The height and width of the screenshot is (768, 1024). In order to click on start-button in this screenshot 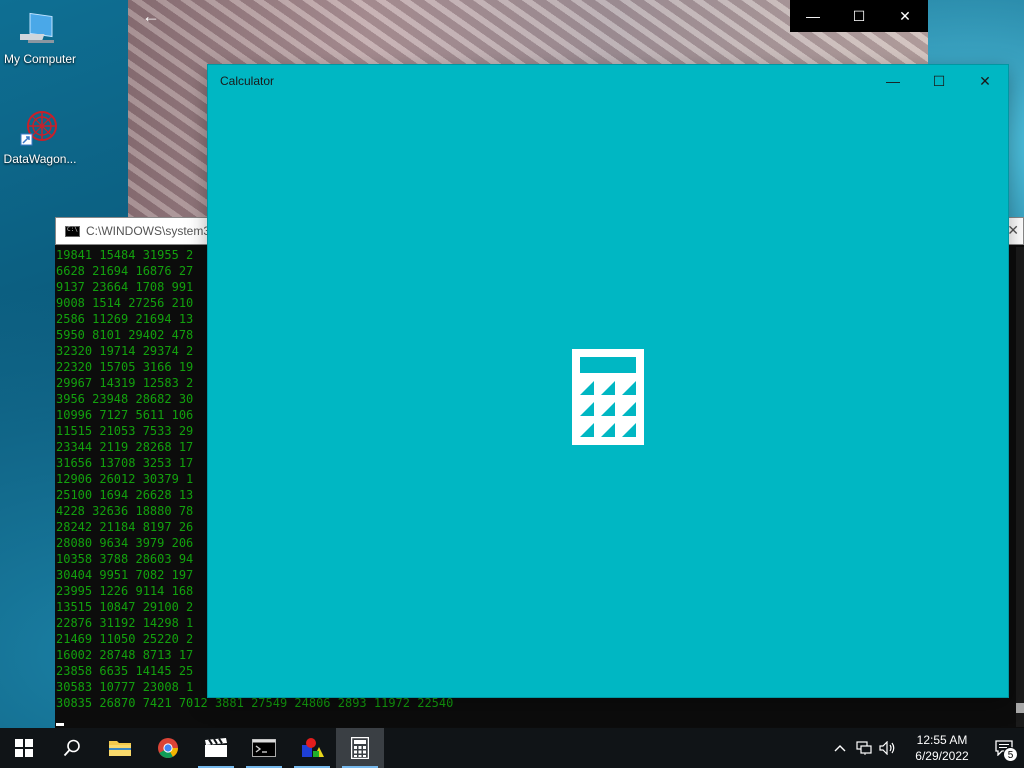, I will do `click(24, 748)`.